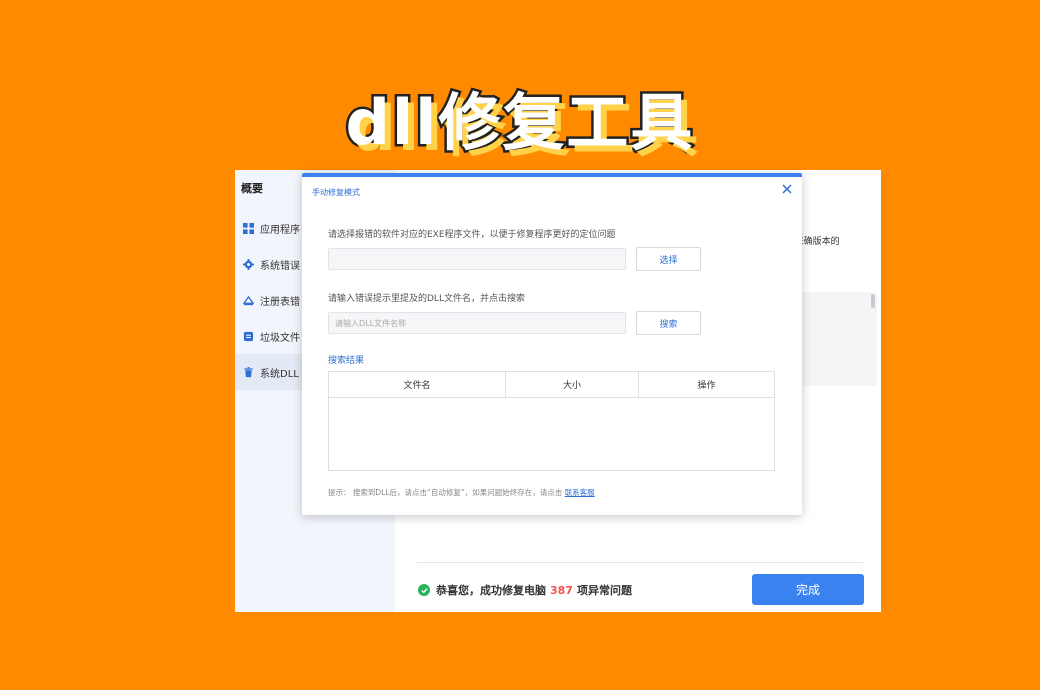 This screenshot has width=1040, height=690. What do you see at coordinates (346, 361) in the screenshot?
I see `results-title: 搜索结果` at bounding box center [346, 361].